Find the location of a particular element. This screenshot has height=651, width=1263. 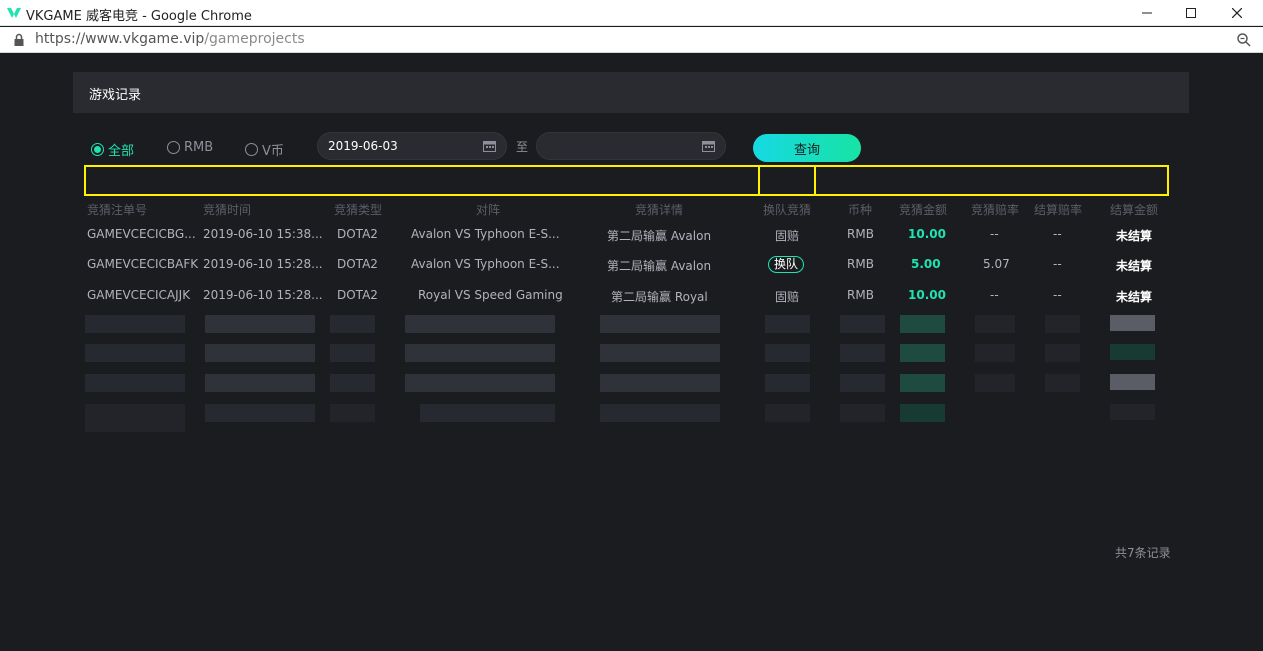

radio-label: 全部 is located at coordinates (121, 151).